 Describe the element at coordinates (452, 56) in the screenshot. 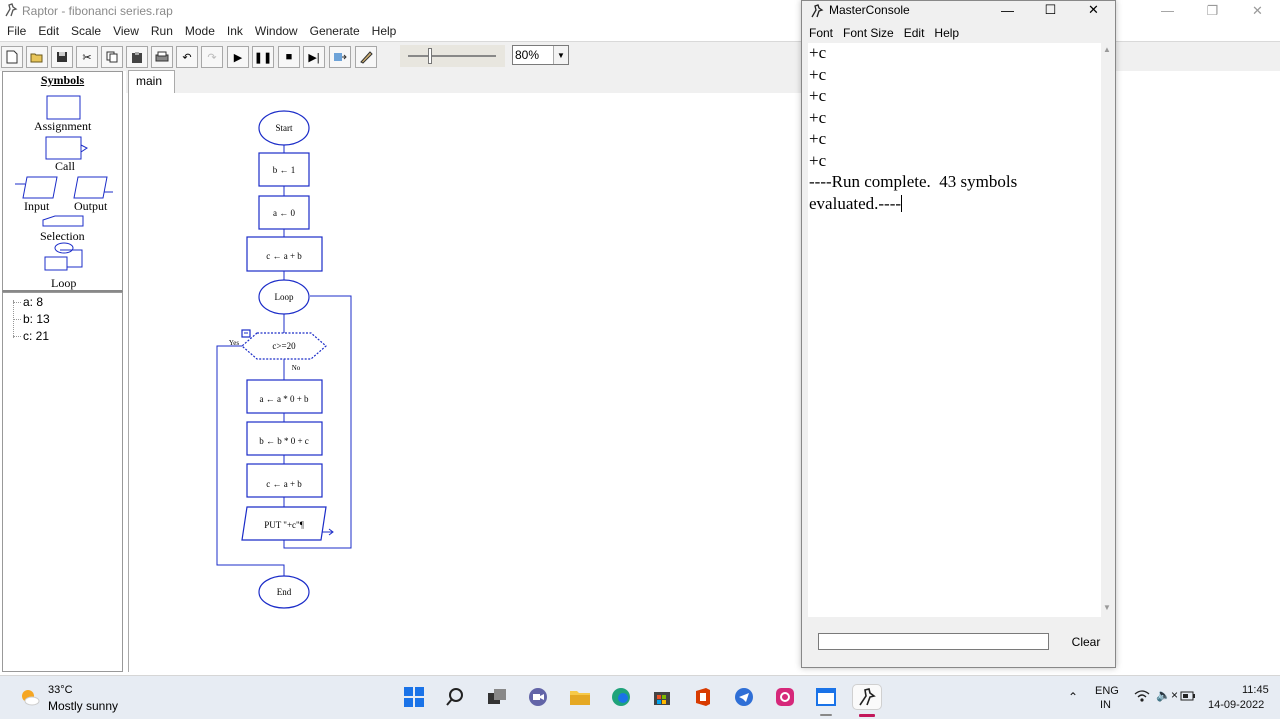

I see `speed-slider` at that location.